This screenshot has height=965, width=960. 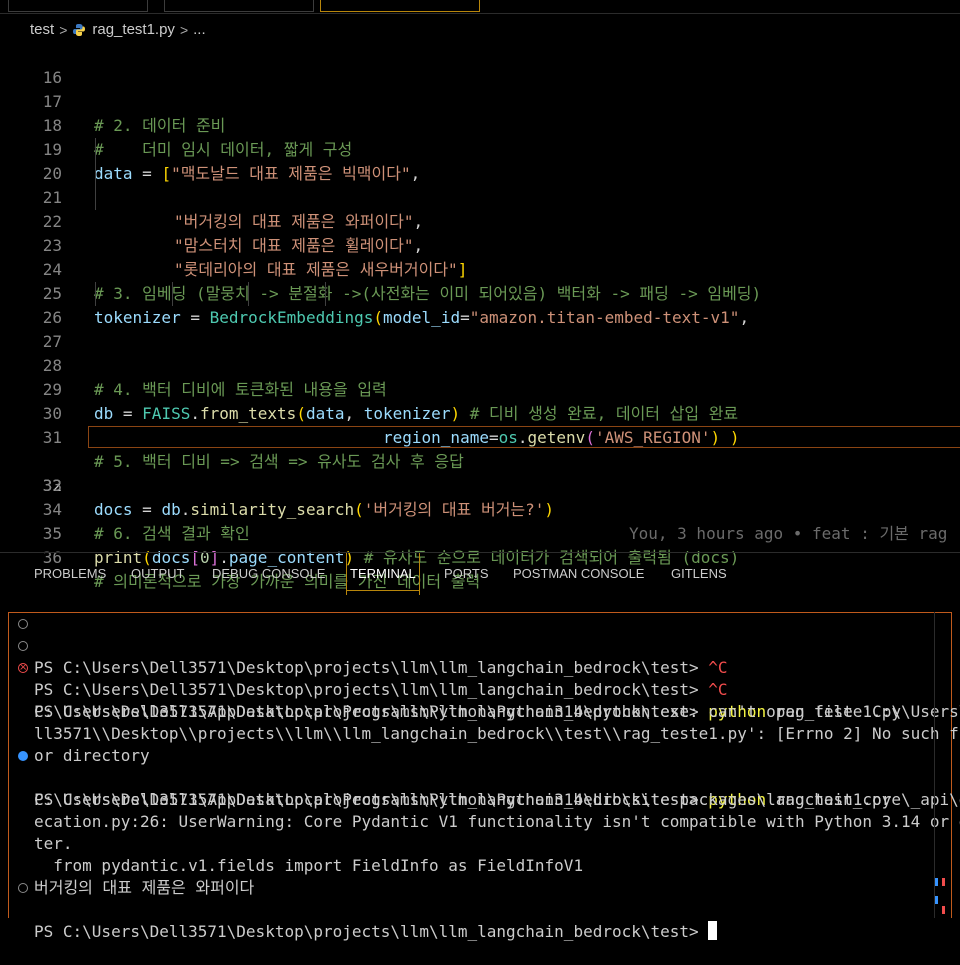 I want to click on python-file-icon, so click(x=79, y=30).